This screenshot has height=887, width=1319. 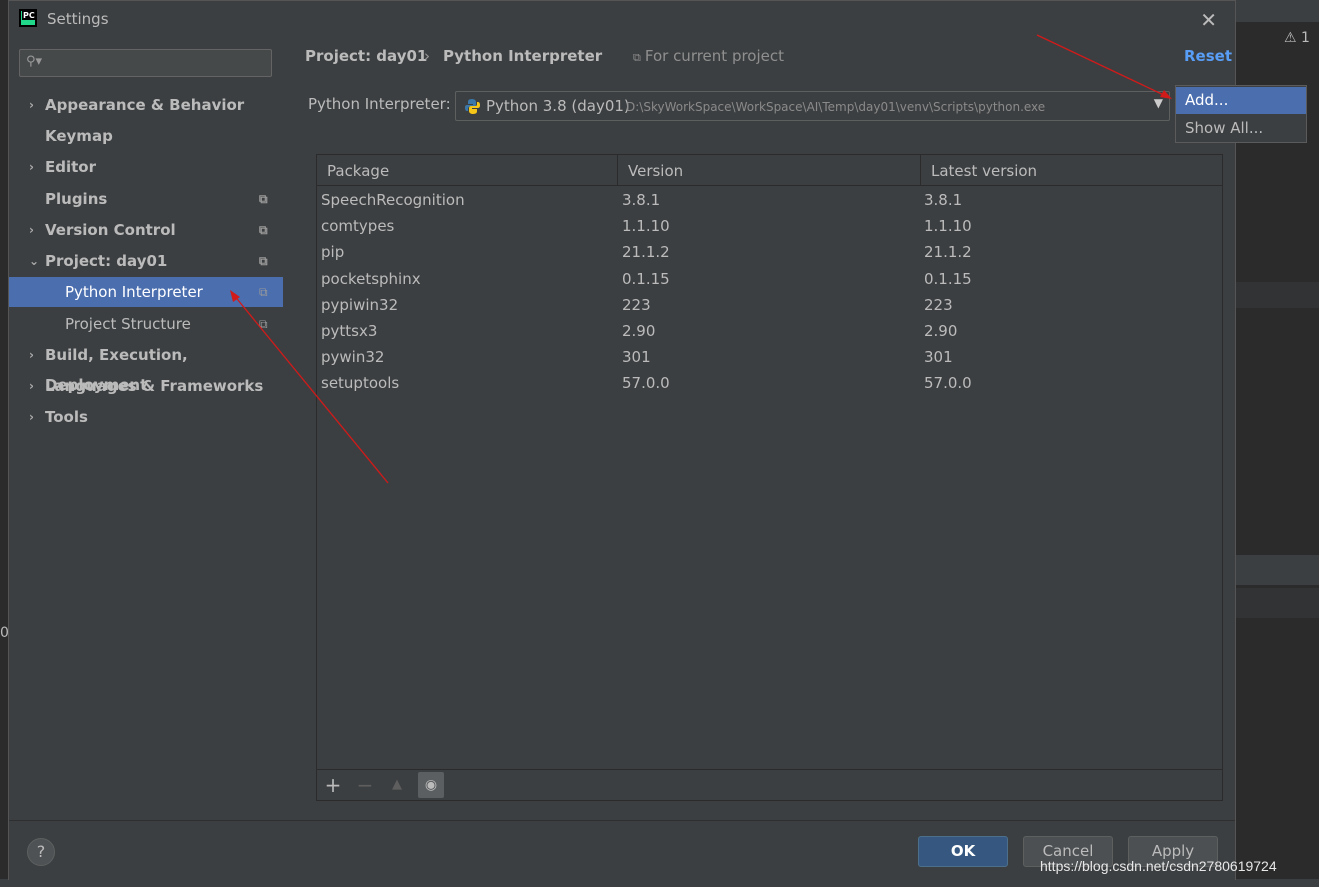 I want to click on table-row: comtypes 1.1.10 1.1.10, so click(x=769, y=226).